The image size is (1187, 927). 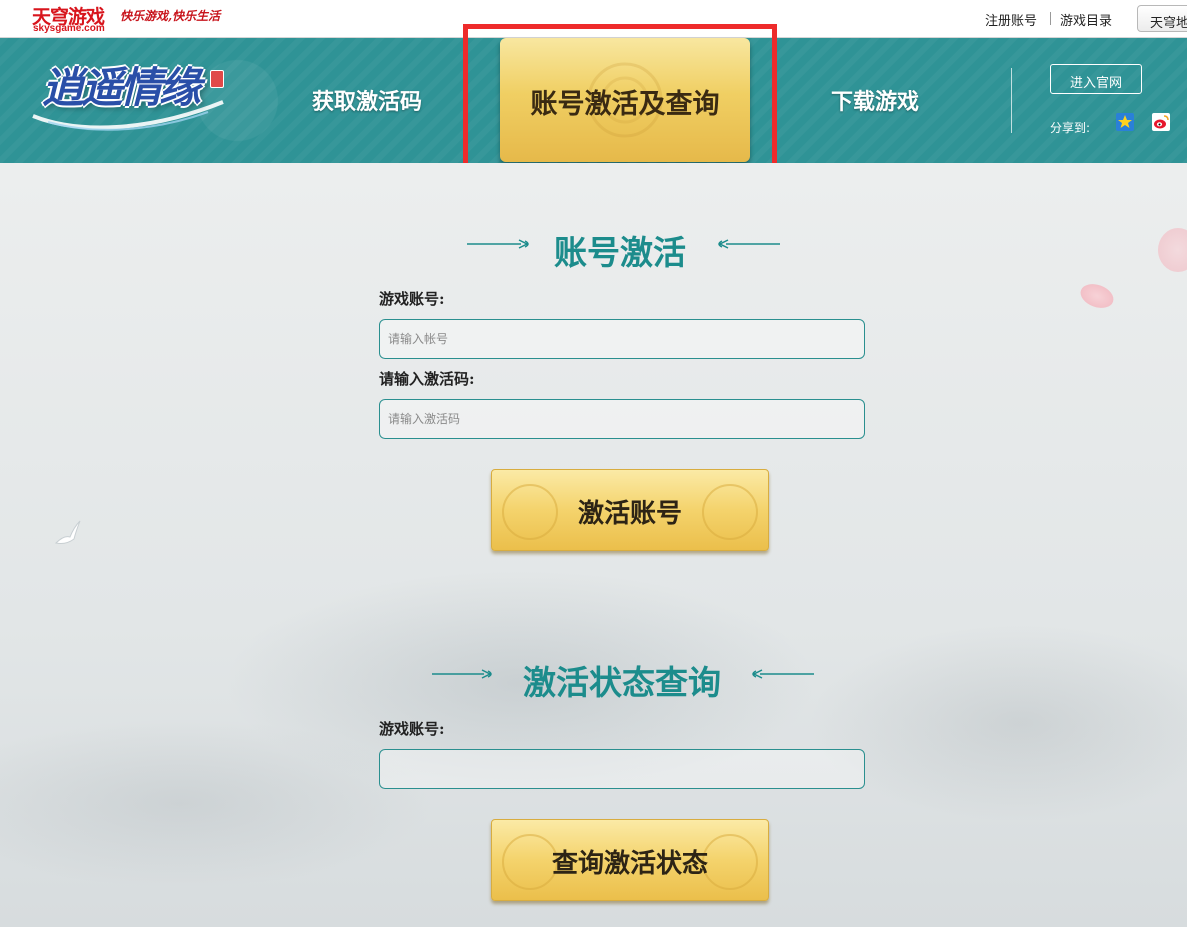 What do you see at coordinates (1011, 19) in the screenshot?
I see `register-account-link: 注册账号` at bounding box center [1011, 19].